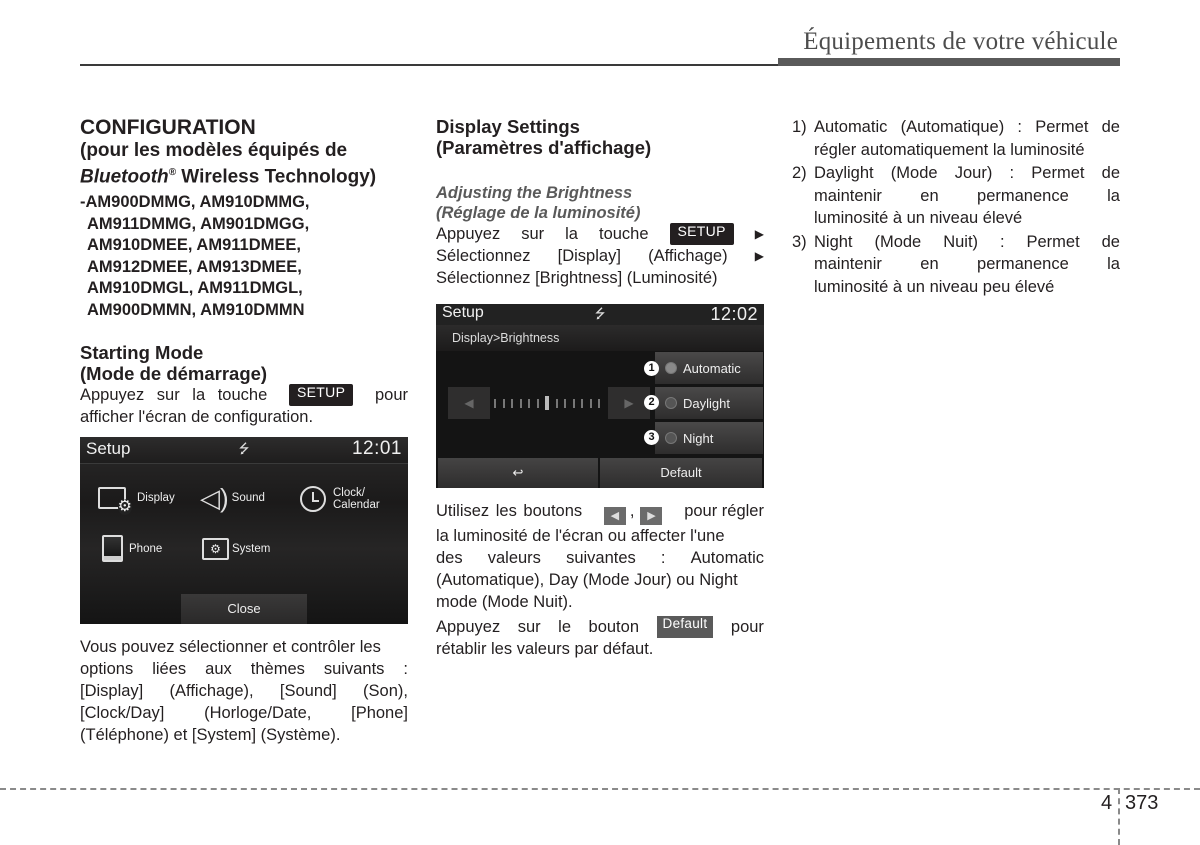  What do you see at coordinates (589, 256) in the screenshot?
I see `word: [Display]` at bounding box center [589, 256].